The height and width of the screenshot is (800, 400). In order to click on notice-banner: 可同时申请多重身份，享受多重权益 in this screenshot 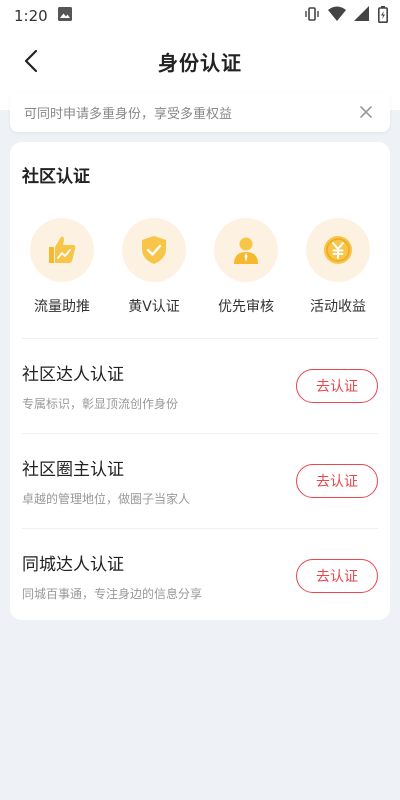, I will do `click(200, 112)`.